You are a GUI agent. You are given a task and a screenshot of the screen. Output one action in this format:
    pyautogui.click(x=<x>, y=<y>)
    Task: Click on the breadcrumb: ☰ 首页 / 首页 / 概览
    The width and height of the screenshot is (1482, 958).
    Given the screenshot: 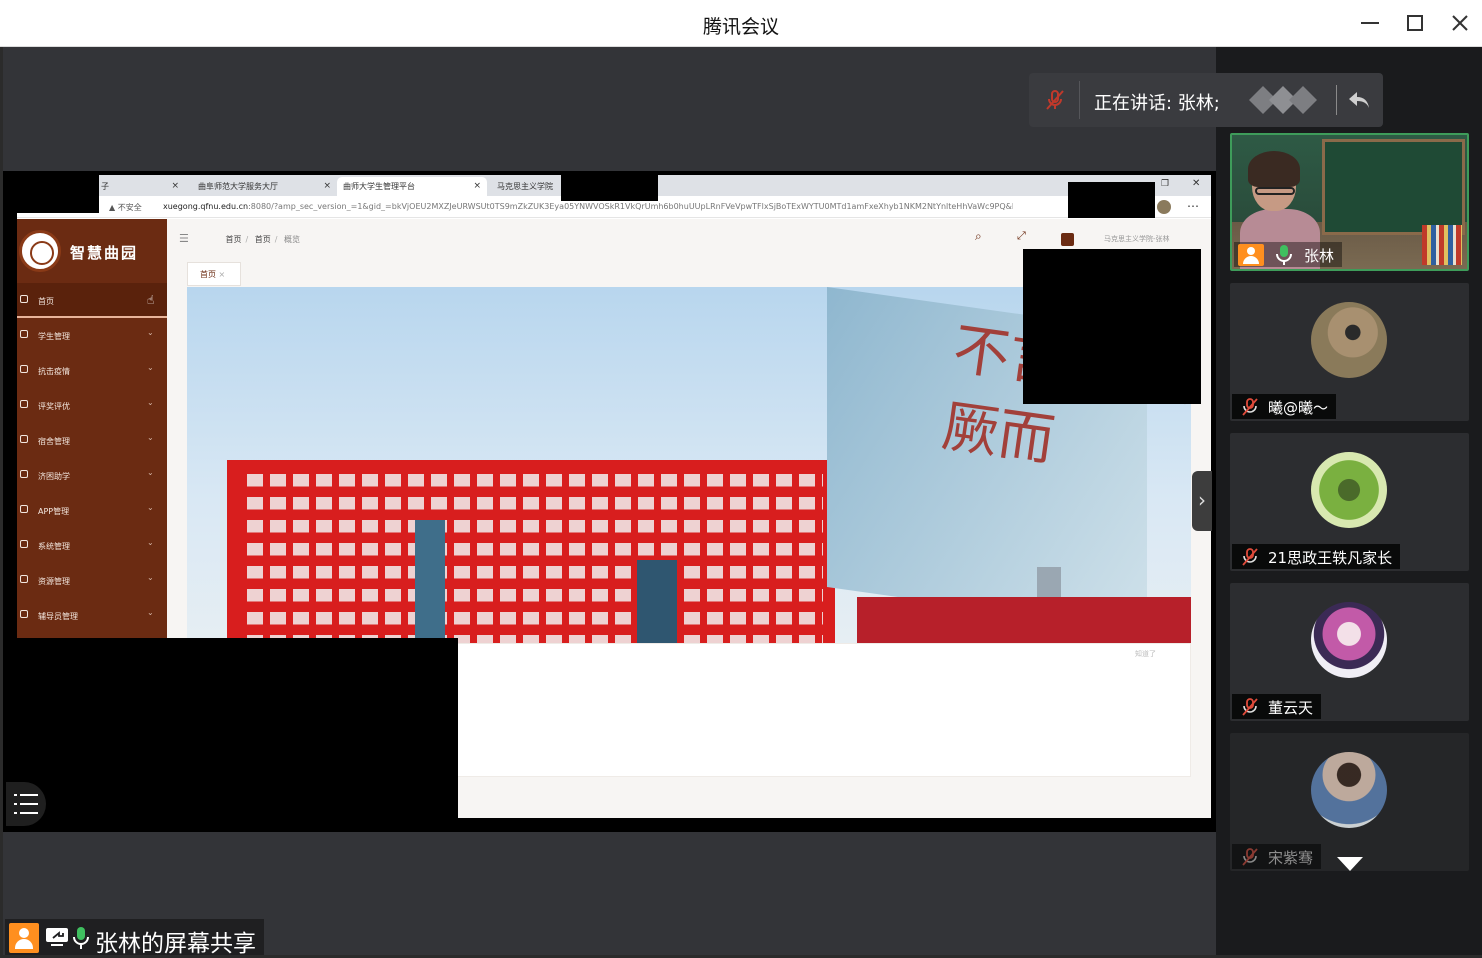 What is the action you would take?
    pyautogui.click(x=239, y=238)
    